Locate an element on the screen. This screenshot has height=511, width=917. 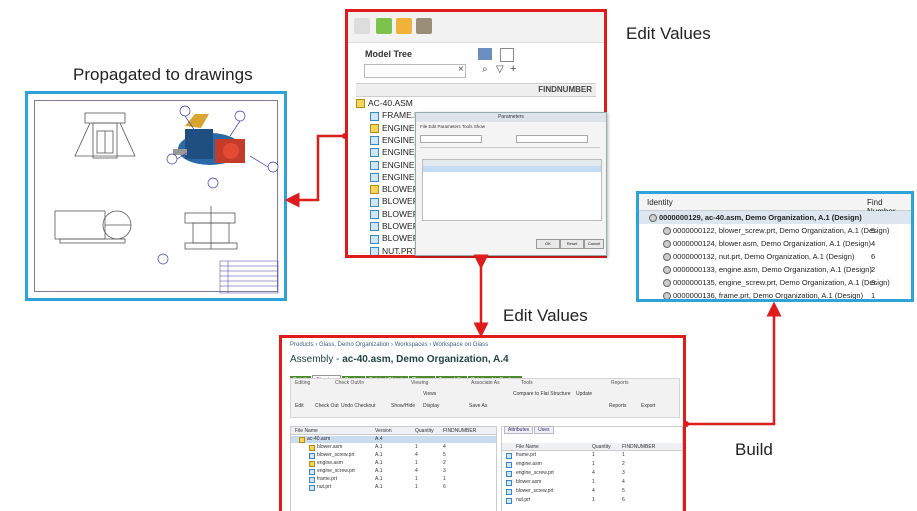
arrow-build-dot is located at coordinates (686, 424).